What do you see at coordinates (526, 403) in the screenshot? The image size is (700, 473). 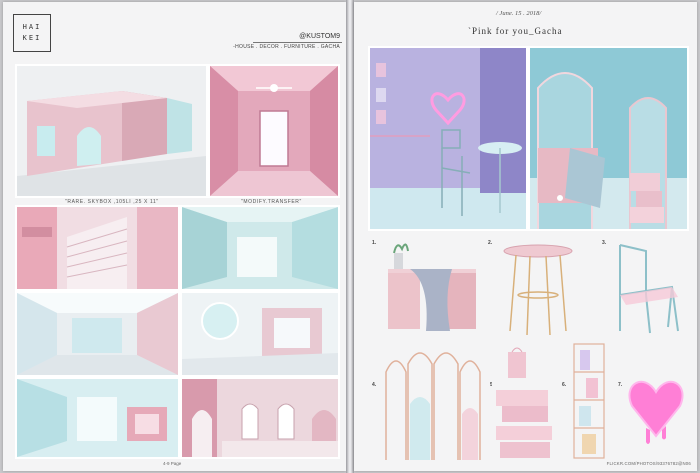 I see `item-gift-boxes` at bounding box center [526, 403].